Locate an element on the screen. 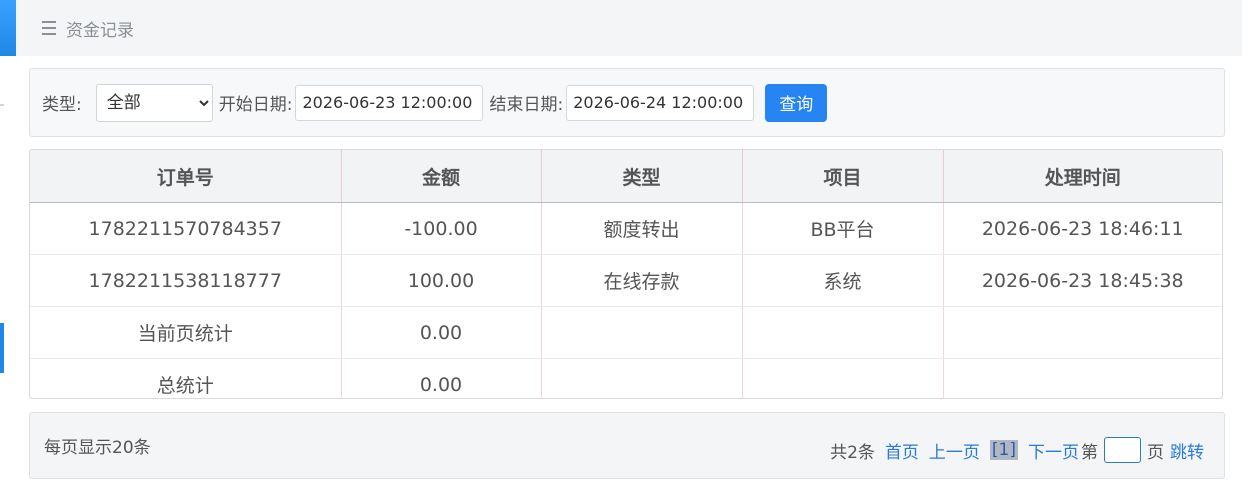 This screenshot has width=1248, height=493. col-header-order-no: 订单号 is located at coordinates (186, 176).